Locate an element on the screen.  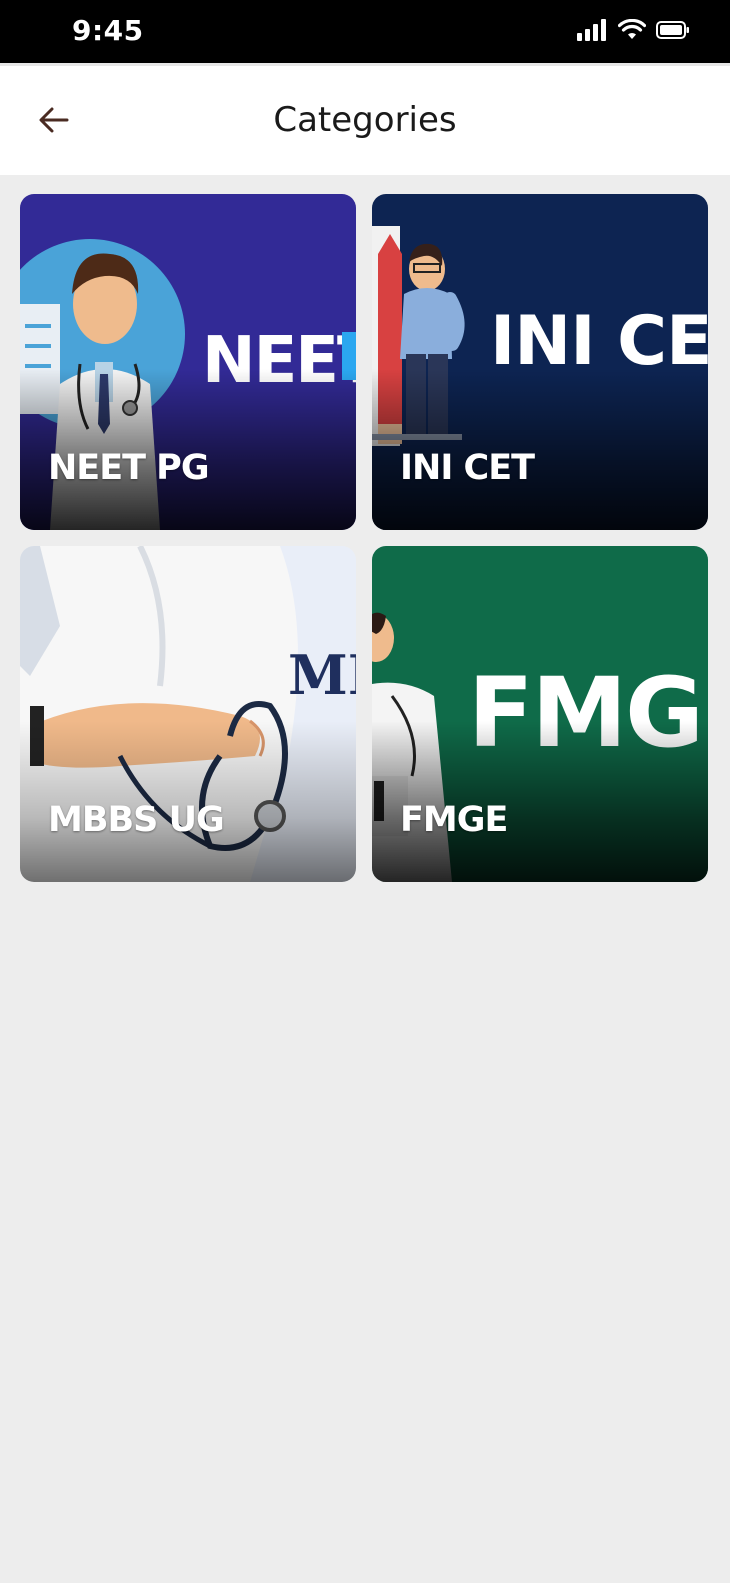
status-icons is located at coordinates (633, 30).